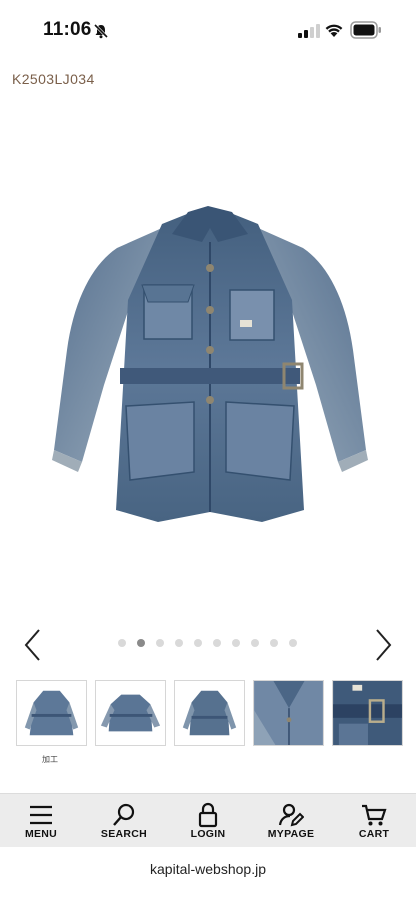 This screenshot has width=416, height=901. What do you see at coordinates (208, 869) in the screenshot?
I see `url-text: kapital-webshop.jp` at bounding box center [208, 869].